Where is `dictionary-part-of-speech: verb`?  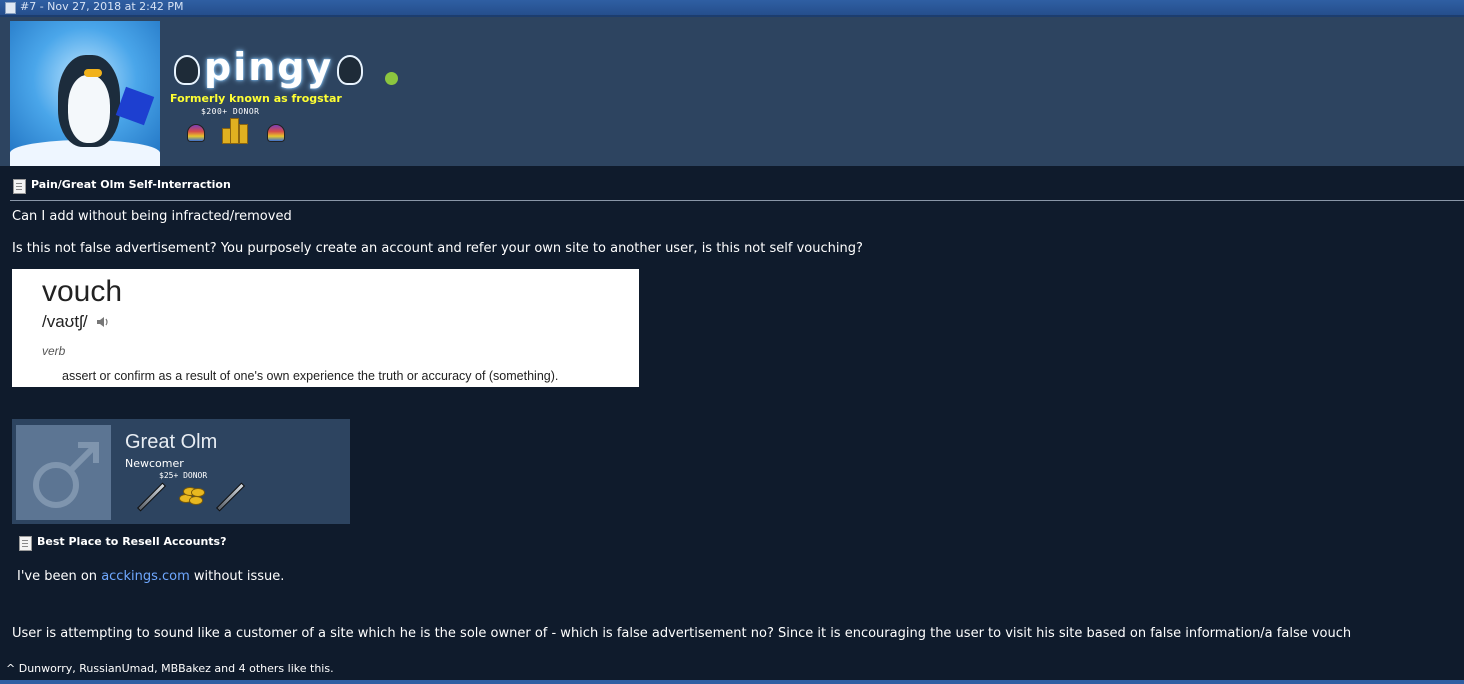
dictionary-part-of-speech: verb is located at coordinates (54, 351).